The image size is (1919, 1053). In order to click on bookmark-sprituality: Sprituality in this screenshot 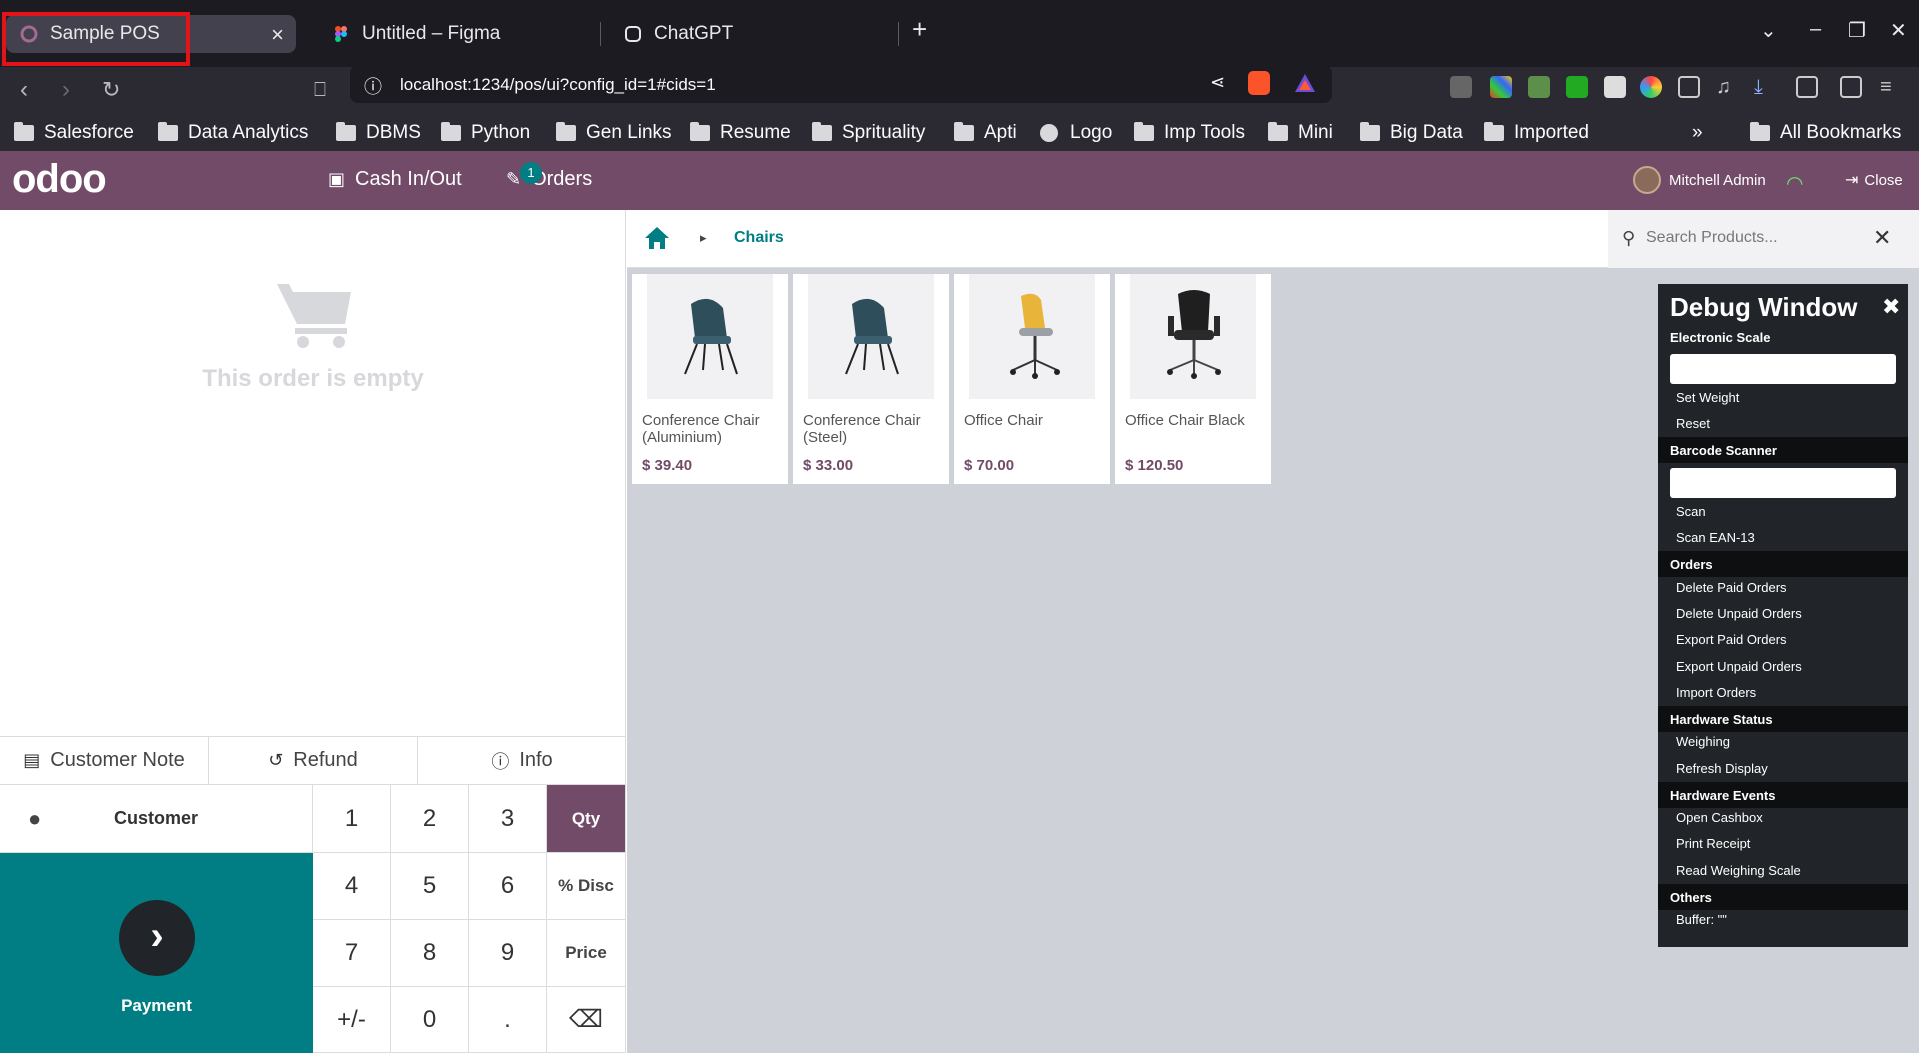, I will do `click(868, 133)`.